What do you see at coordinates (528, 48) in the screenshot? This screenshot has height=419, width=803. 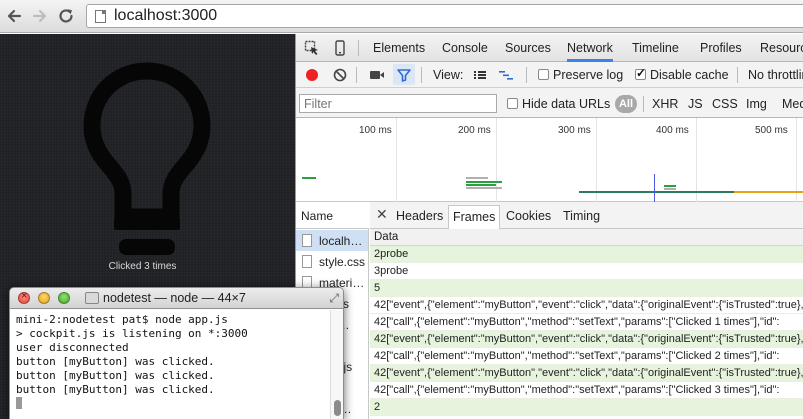 I see `tab-sources: Sources` at bounding box center [528, 48].